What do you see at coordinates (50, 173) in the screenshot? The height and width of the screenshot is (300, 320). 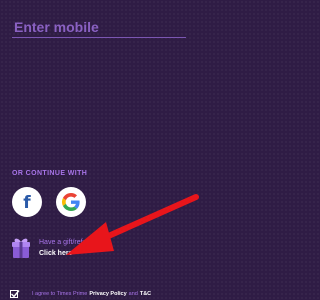 I see `or-continue-with-label: OR CONTINUE WITH` at bounding box center [50, 173].